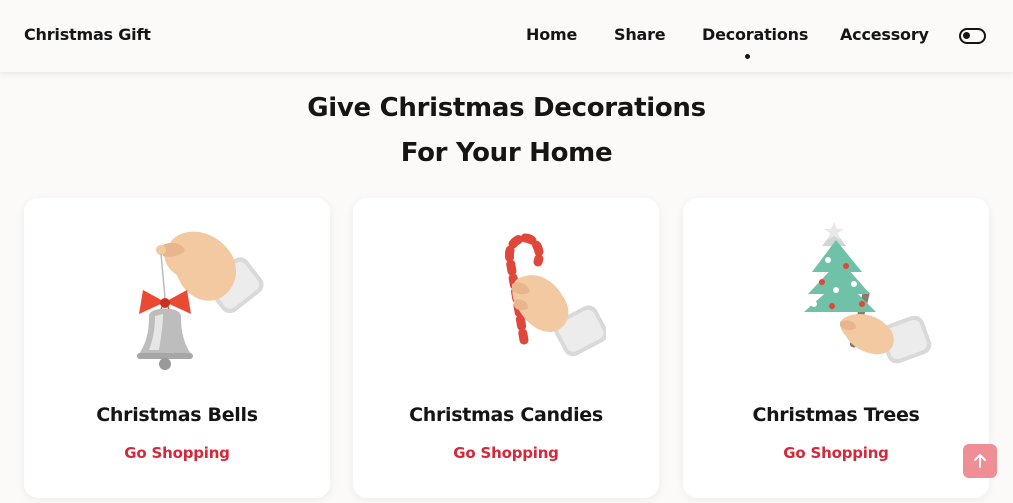 The image size is (1013, 503). I want to click on arrow-up-icon, so click(980, 461).